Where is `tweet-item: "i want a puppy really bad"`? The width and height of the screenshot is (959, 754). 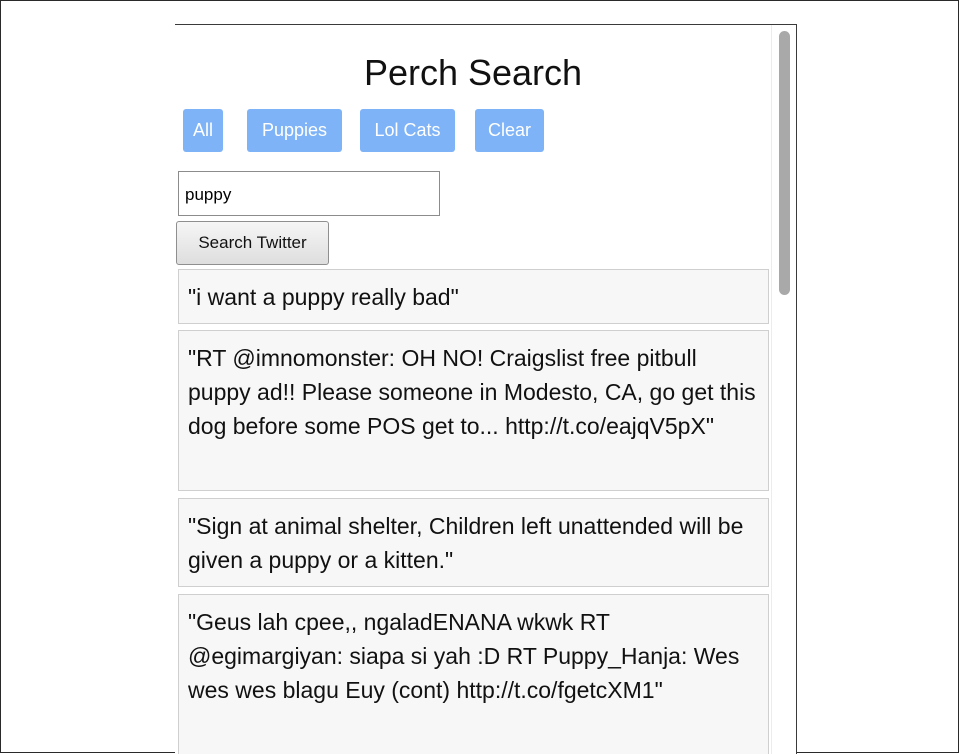
tweet-item: "i want a puppy really bad" is located at coordinates (473, 296).